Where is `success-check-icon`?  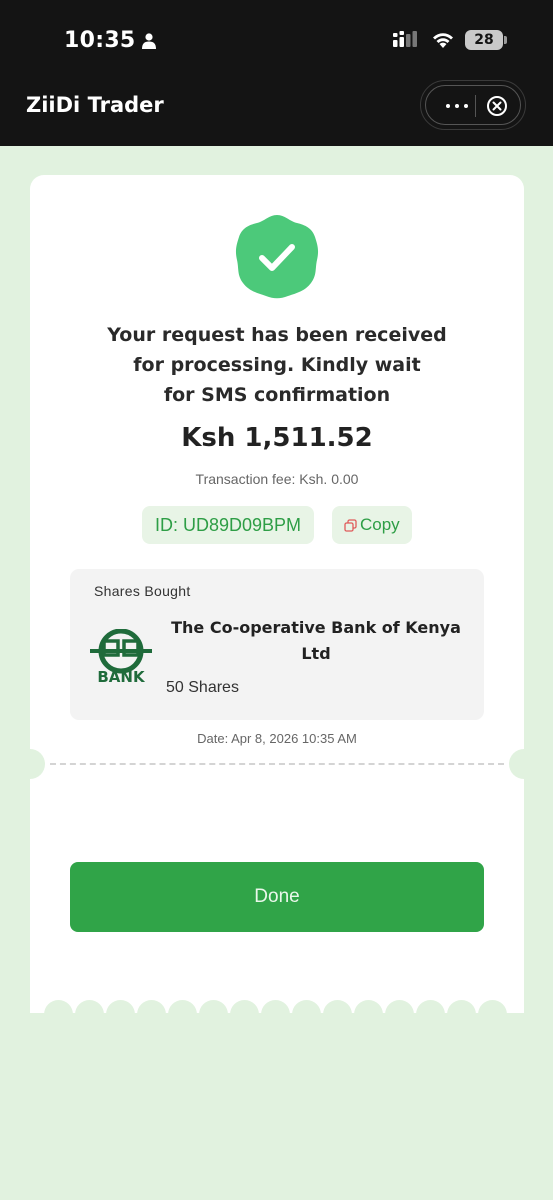 success-check-icon is located at coordinates (277, 257).